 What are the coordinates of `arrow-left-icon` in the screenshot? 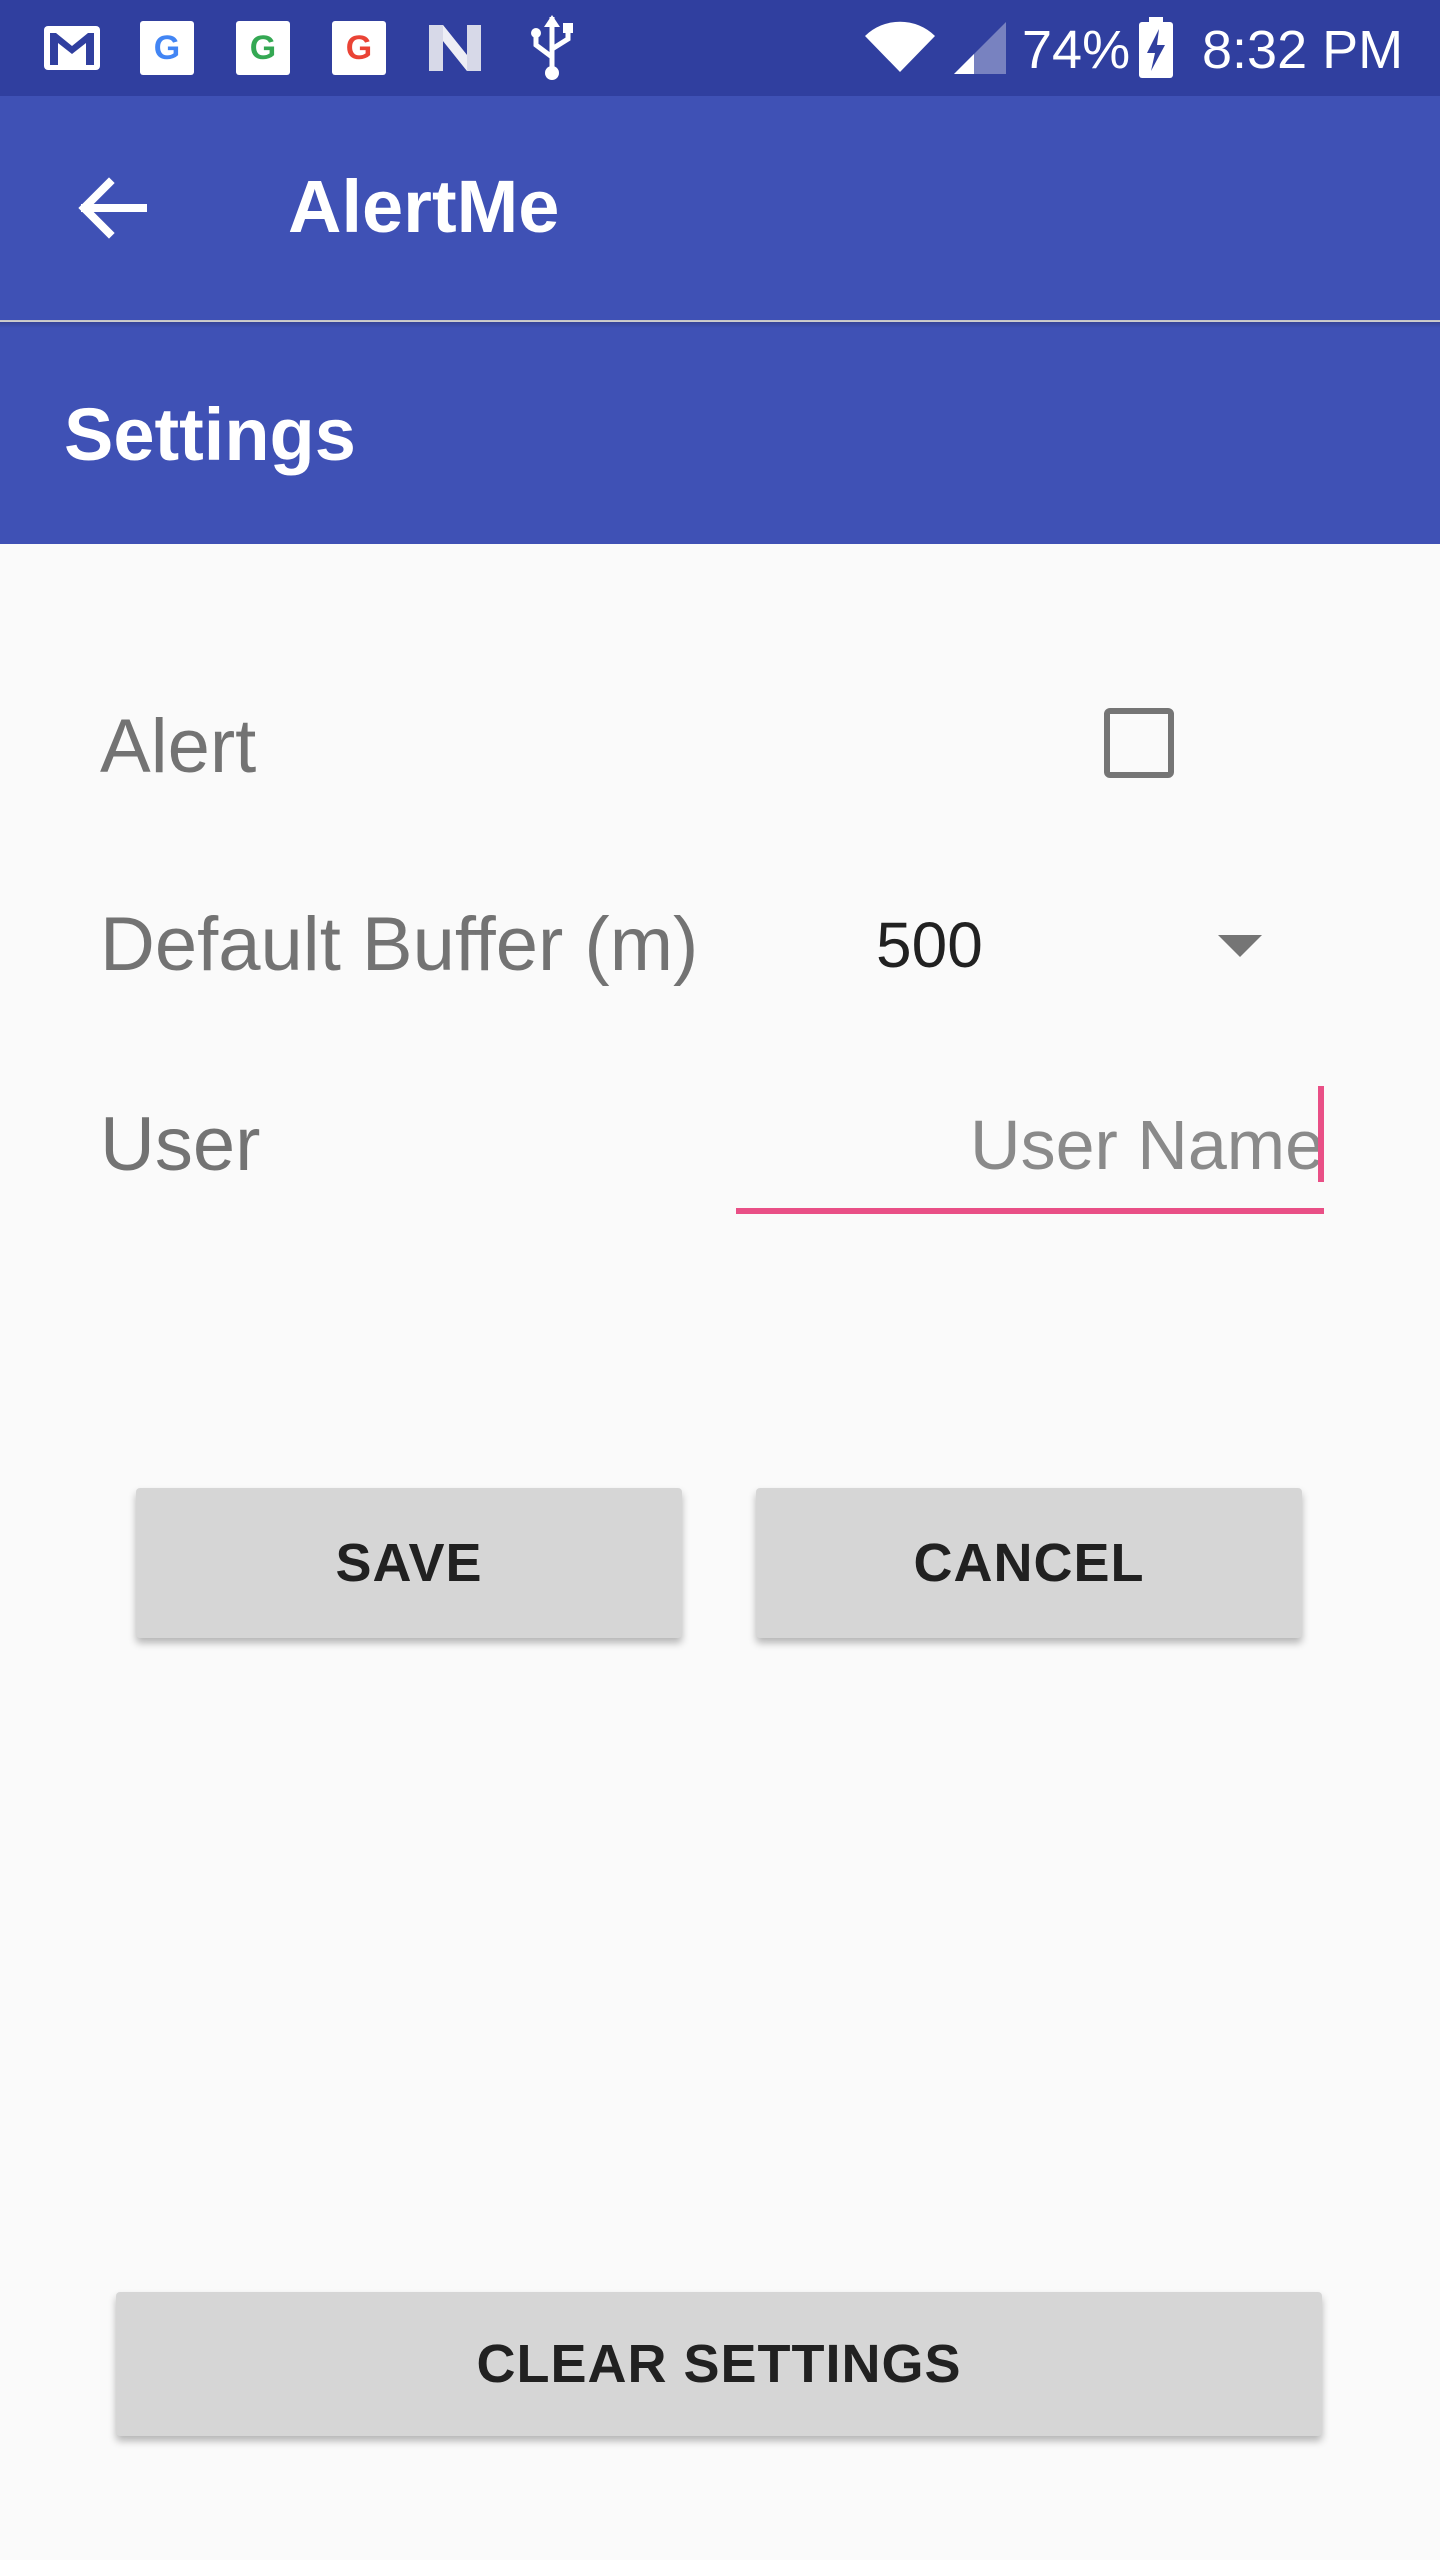 It's located at (112, 208).